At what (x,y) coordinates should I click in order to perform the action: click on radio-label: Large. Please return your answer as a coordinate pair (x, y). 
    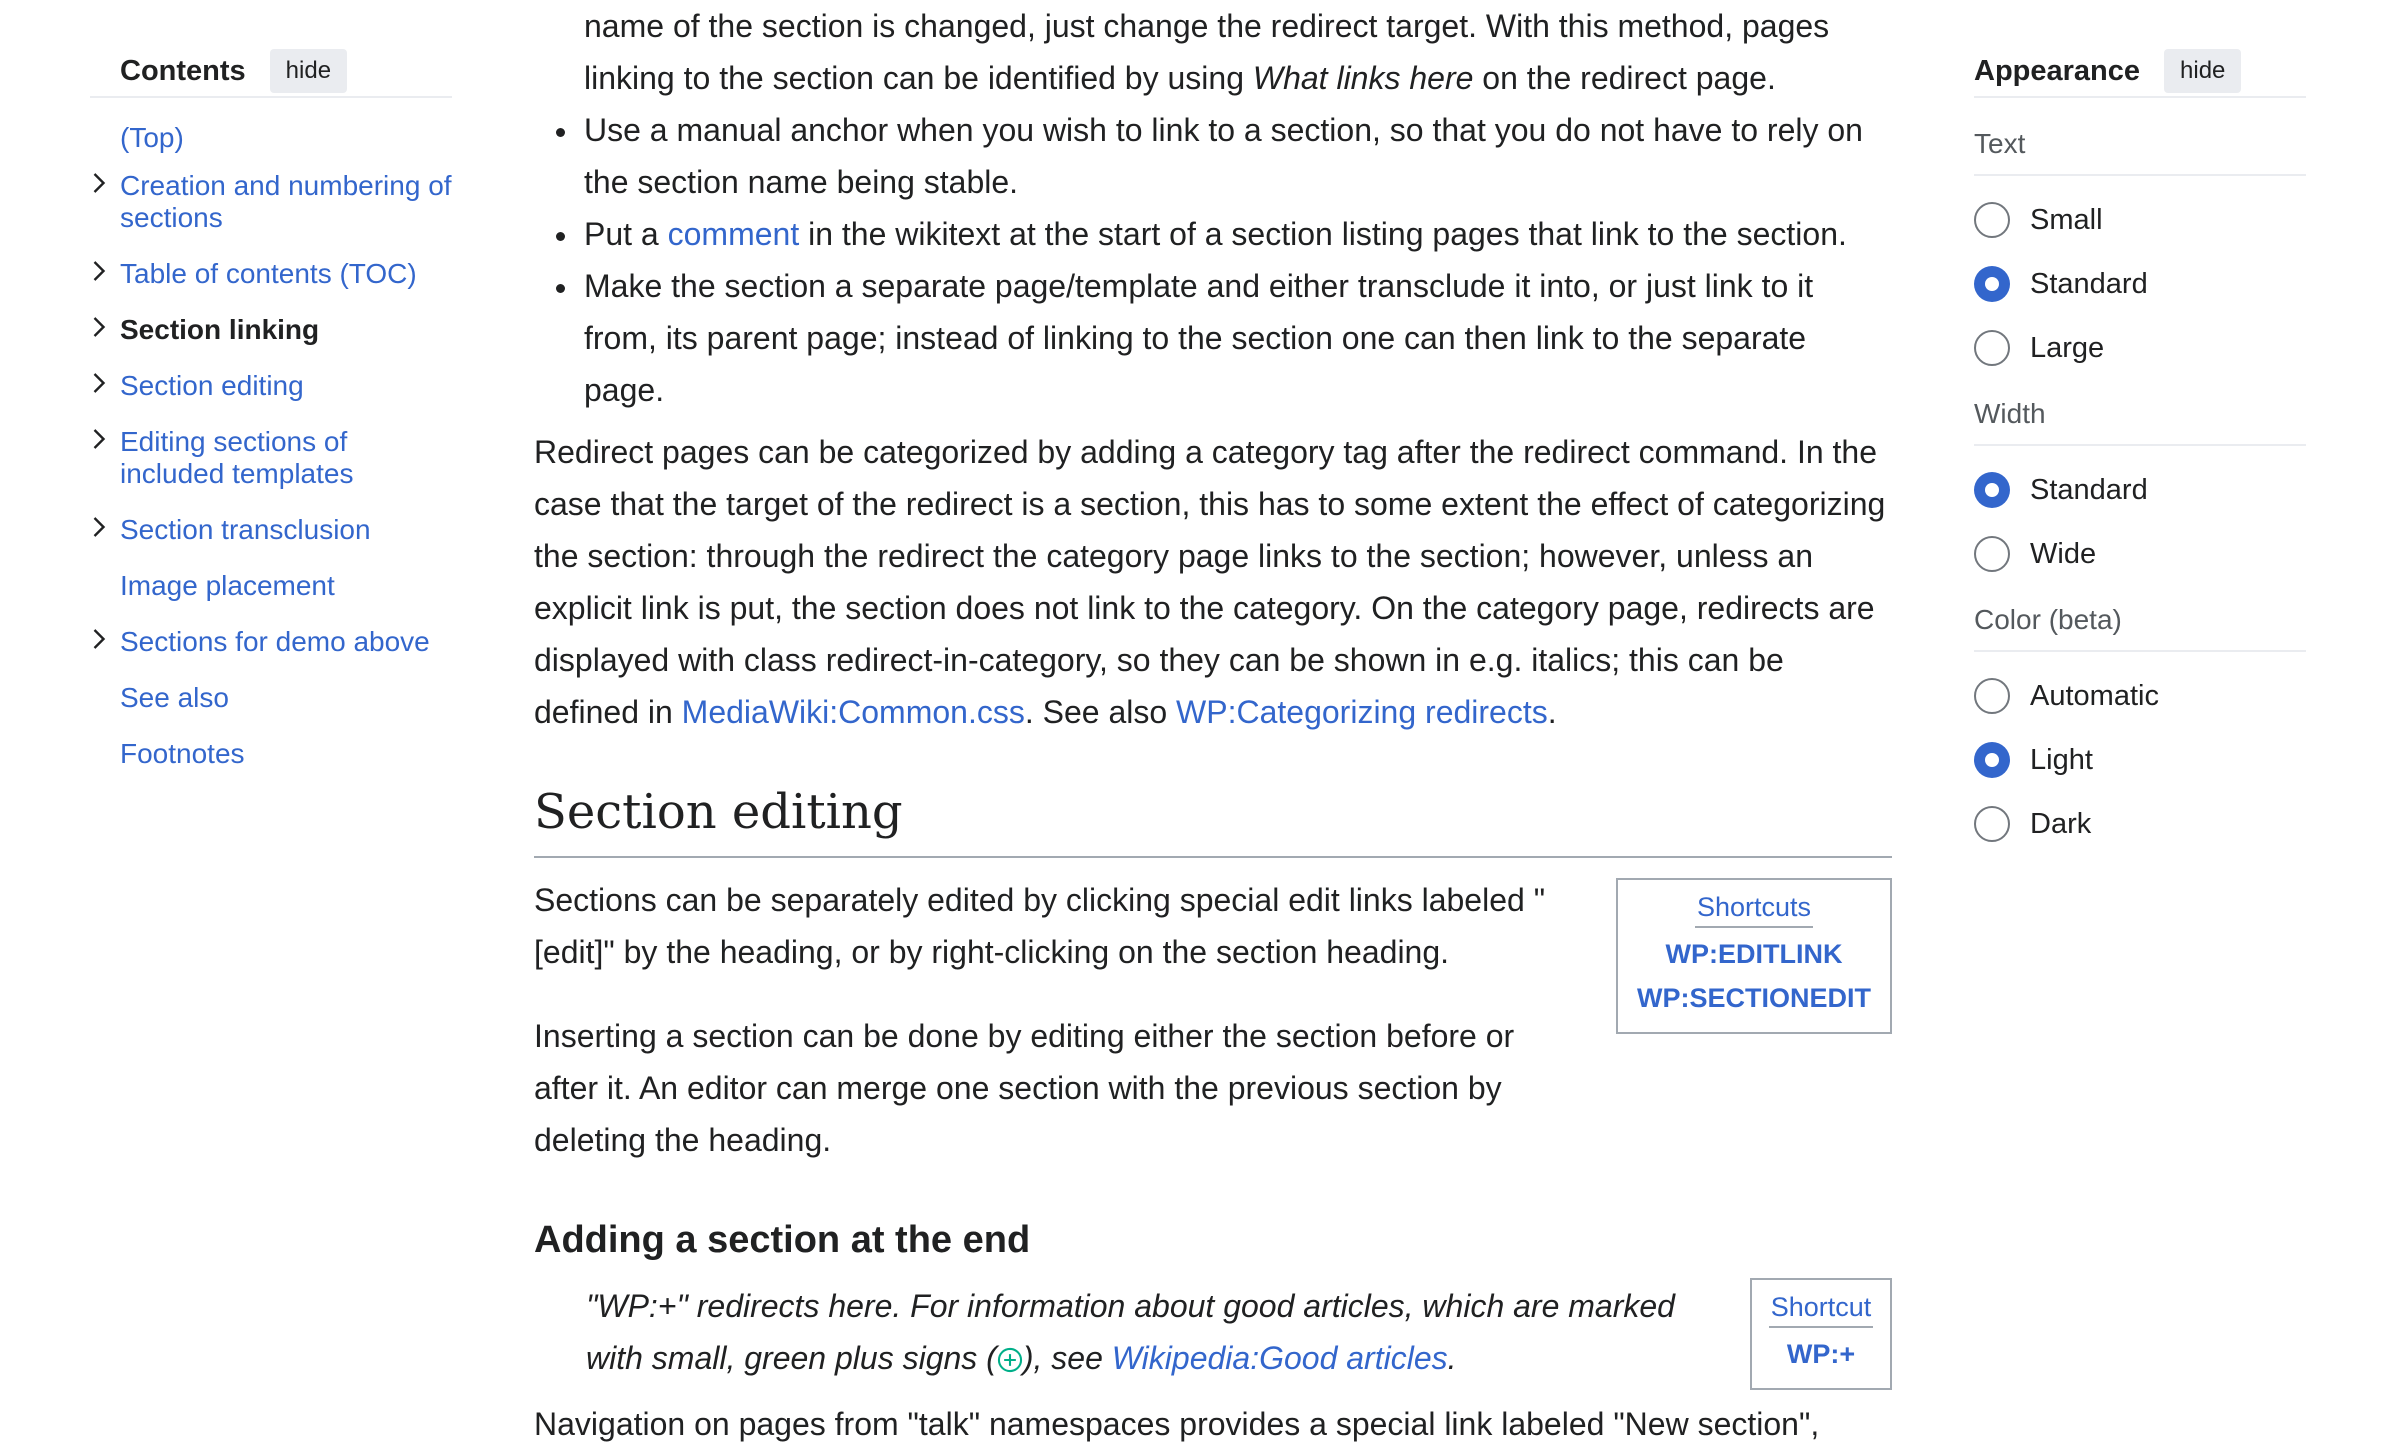
    Looking at the image, I should click on (2067, 348).